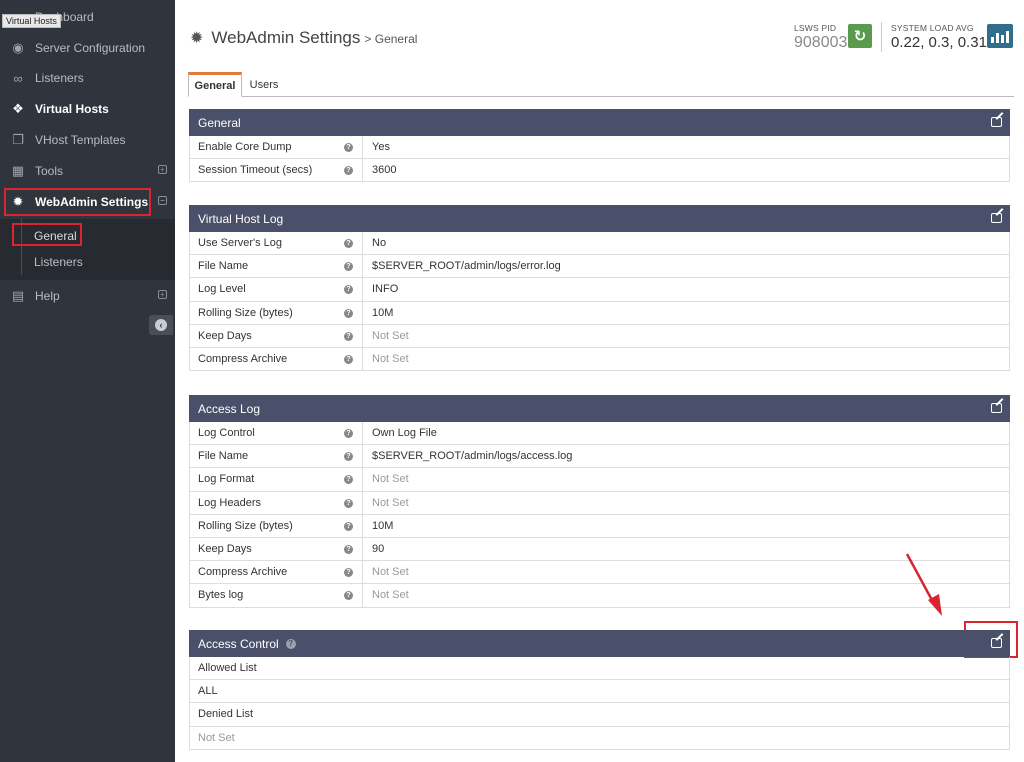  Describe the element at coordinates (599, 669) in the screenshot. I see `table-row: Allowed List` at that location.